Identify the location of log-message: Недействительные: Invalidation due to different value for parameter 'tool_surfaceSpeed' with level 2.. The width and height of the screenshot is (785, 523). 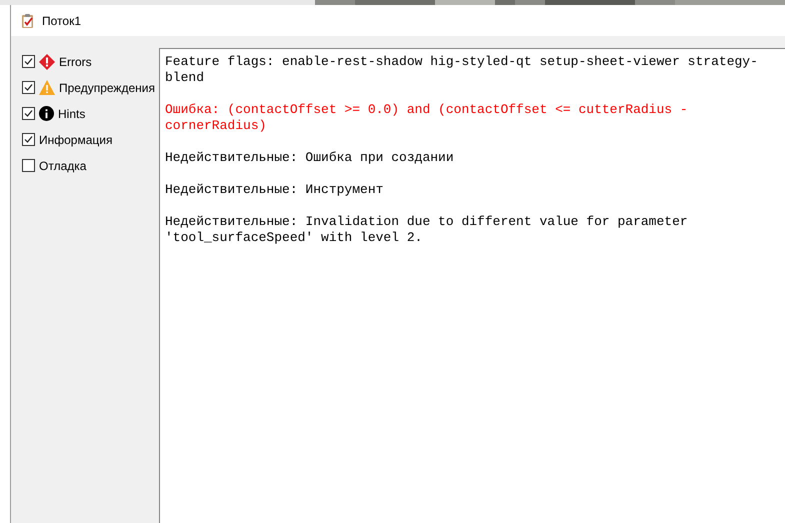
(427, 230).